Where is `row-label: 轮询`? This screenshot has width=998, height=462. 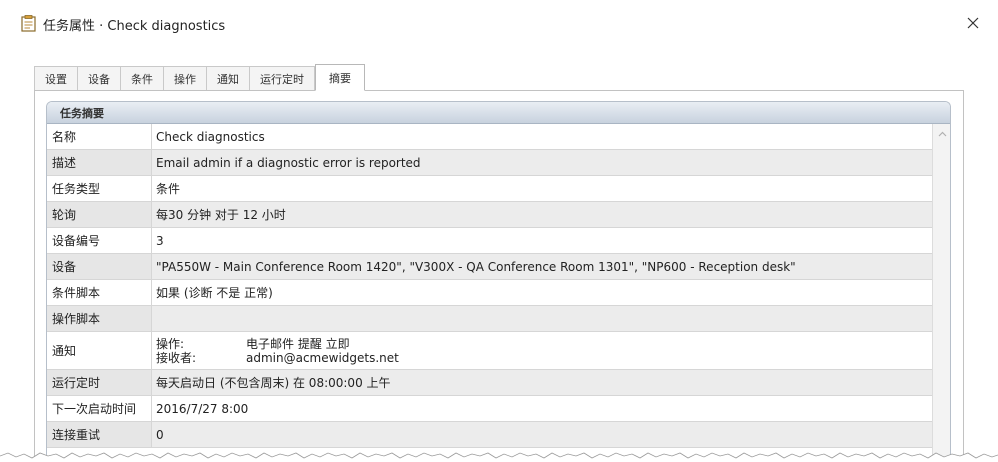 row-label: 轮询 is located at coordinates (99, 214).